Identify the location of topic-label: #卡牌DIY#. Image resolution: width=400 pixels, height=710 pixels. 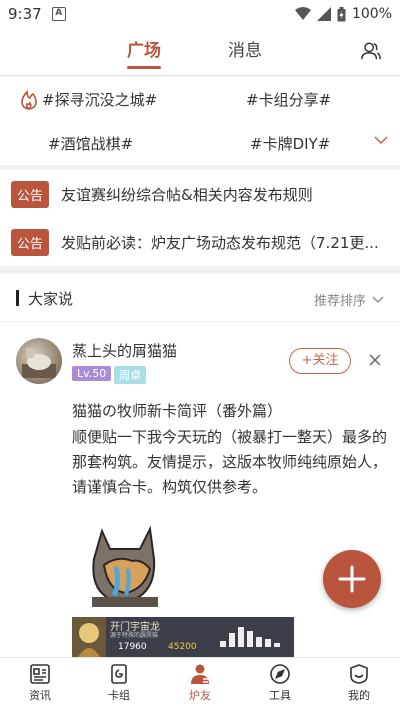
(290, 144).